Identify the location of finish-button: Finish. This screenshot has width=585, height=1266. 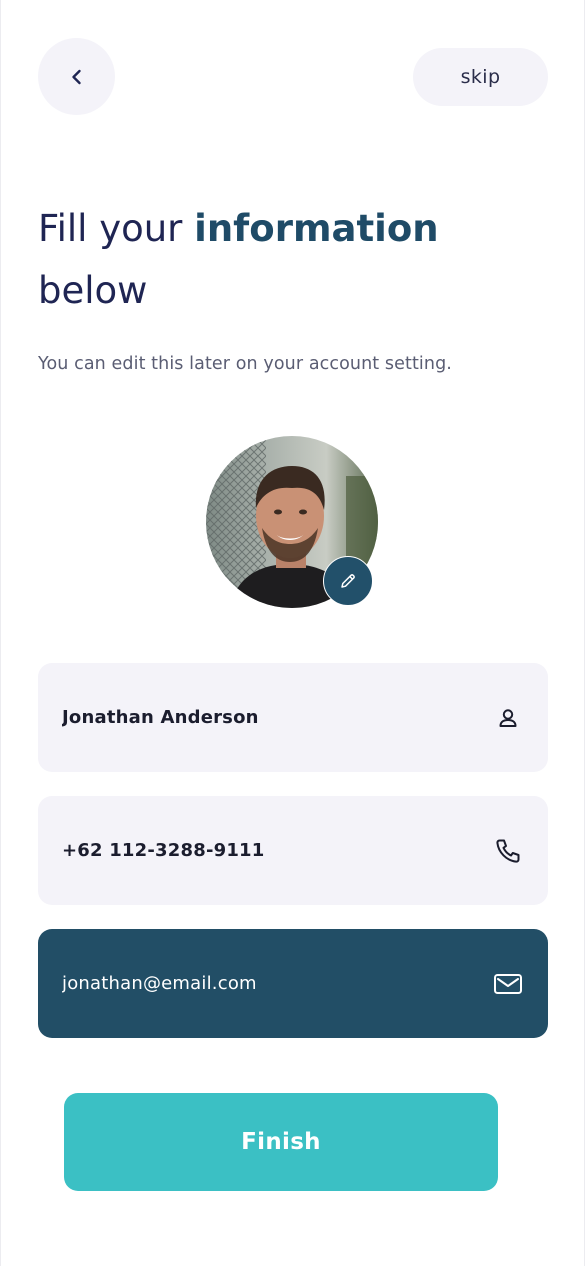
(281, 1142).